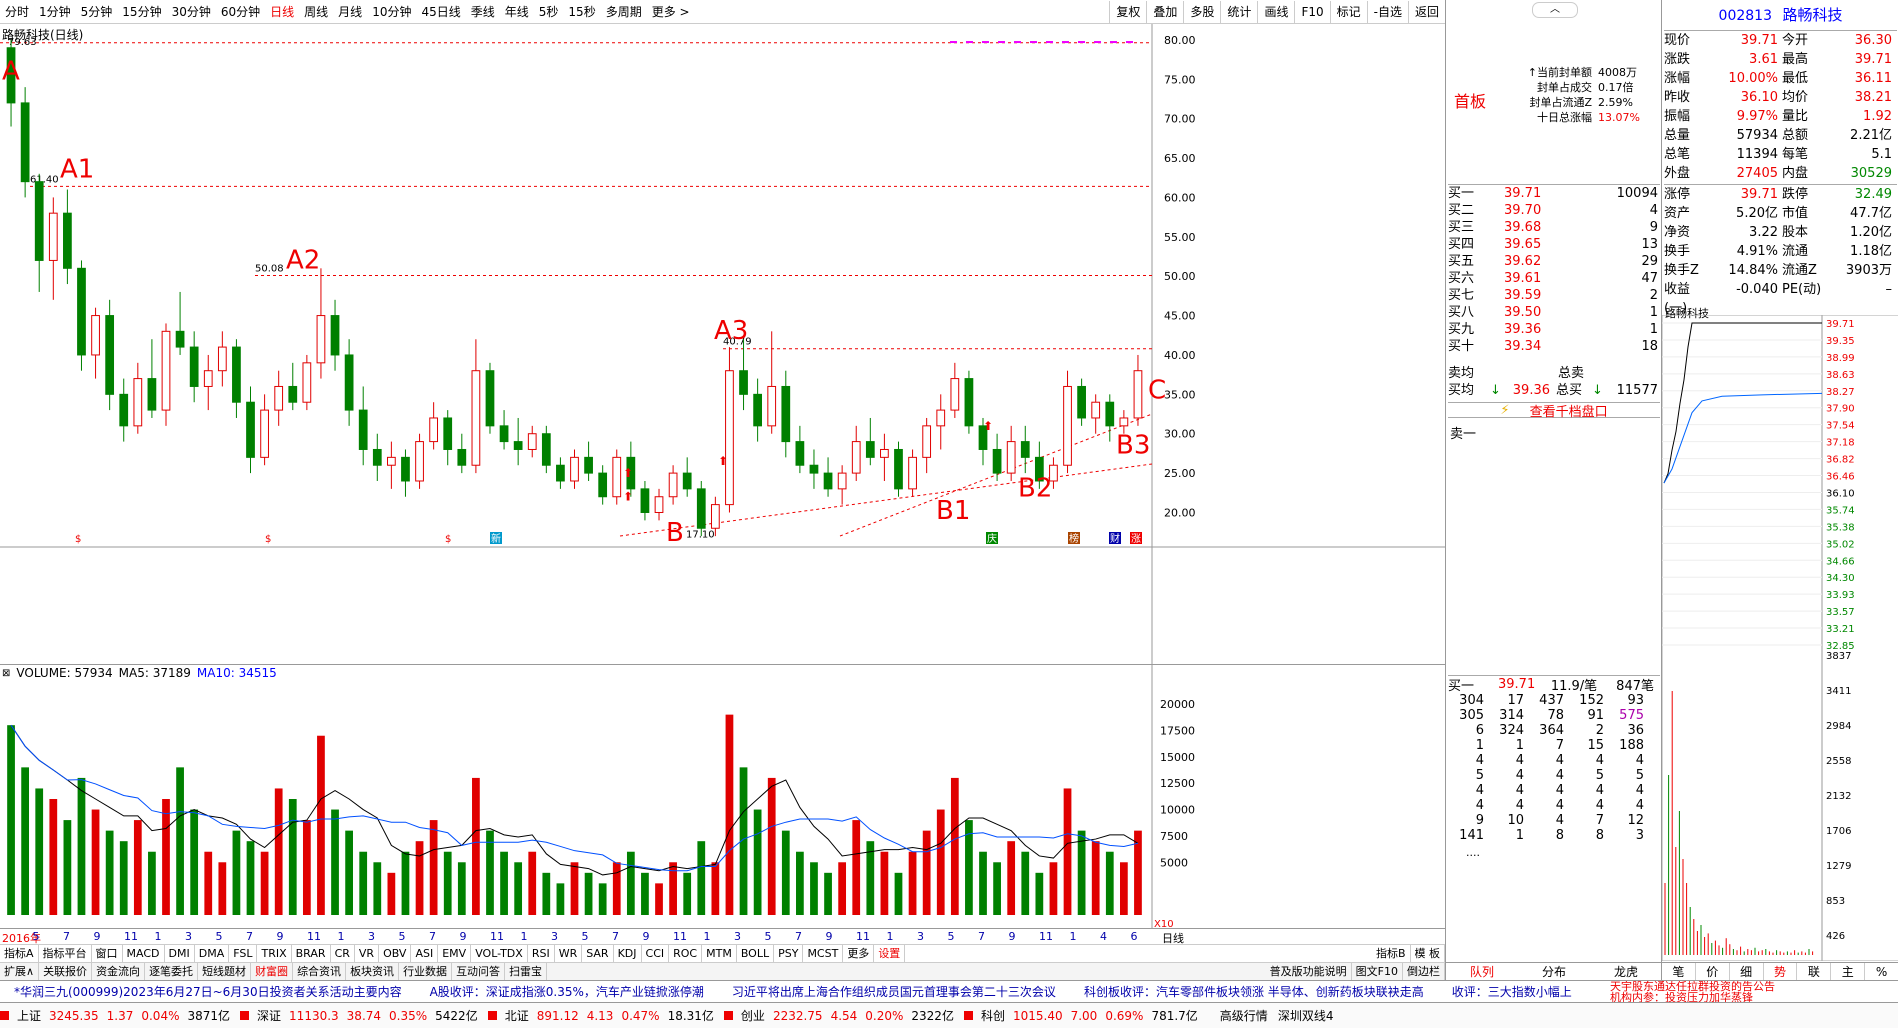 The height and width of the screenshot is (1028, 1898). What do you see at coordinates (1881, 972) in the screenshot?
I see `right-tab: %` at bounding box center [1881, 972].